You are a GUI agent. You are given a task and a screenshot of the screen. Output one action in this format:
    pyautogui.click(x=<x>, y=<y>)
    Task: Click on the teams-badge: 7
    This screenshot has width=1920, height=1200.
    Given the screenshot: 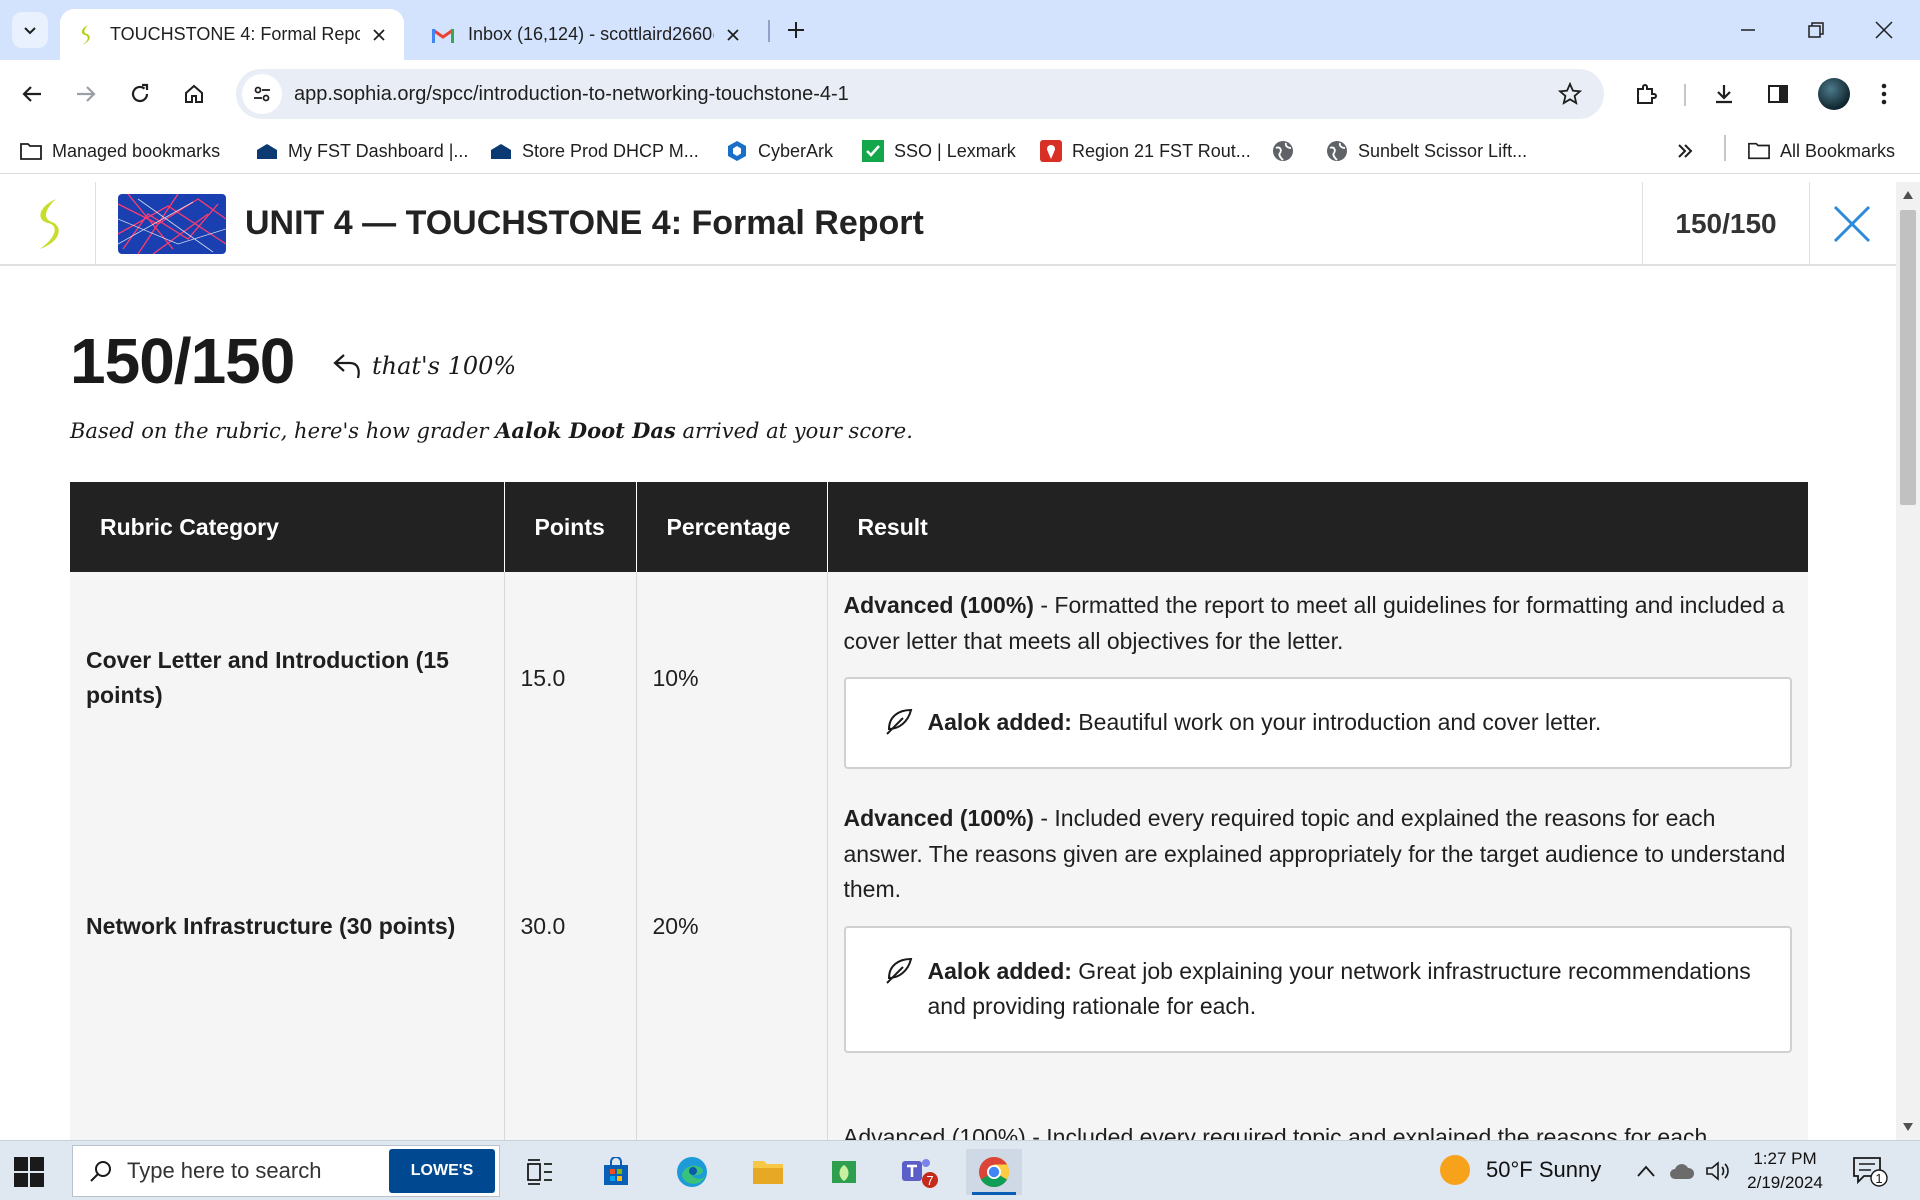 What is the action you would take?
    pyautogui.click(x=929, y=1180)
    